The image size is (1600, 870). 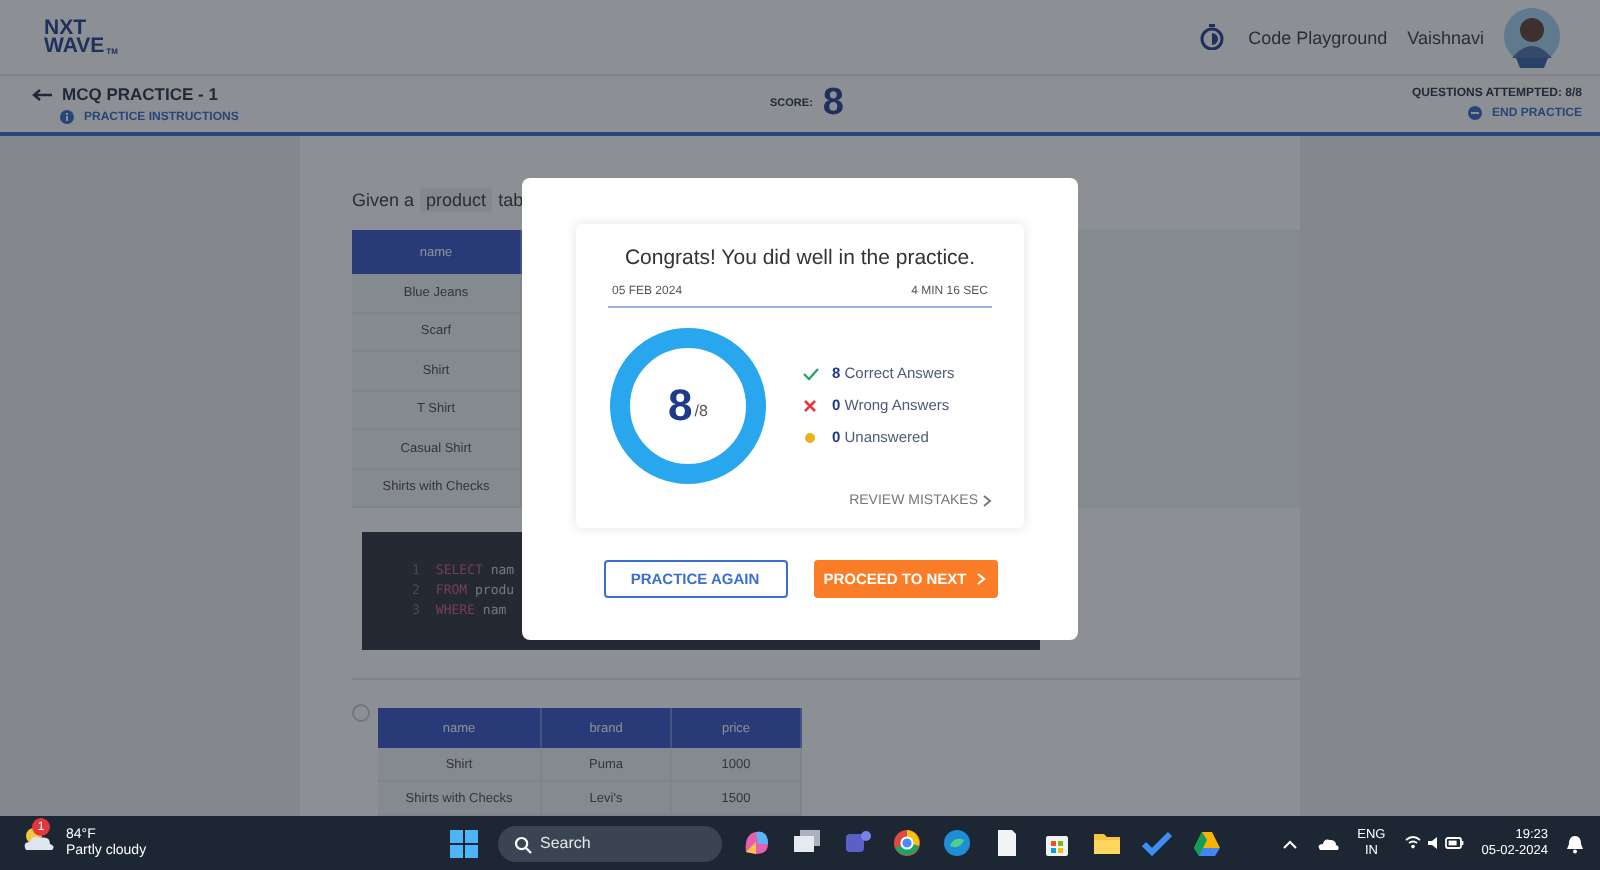 I want to click on search-field: Search, so click(x=610, y=843).